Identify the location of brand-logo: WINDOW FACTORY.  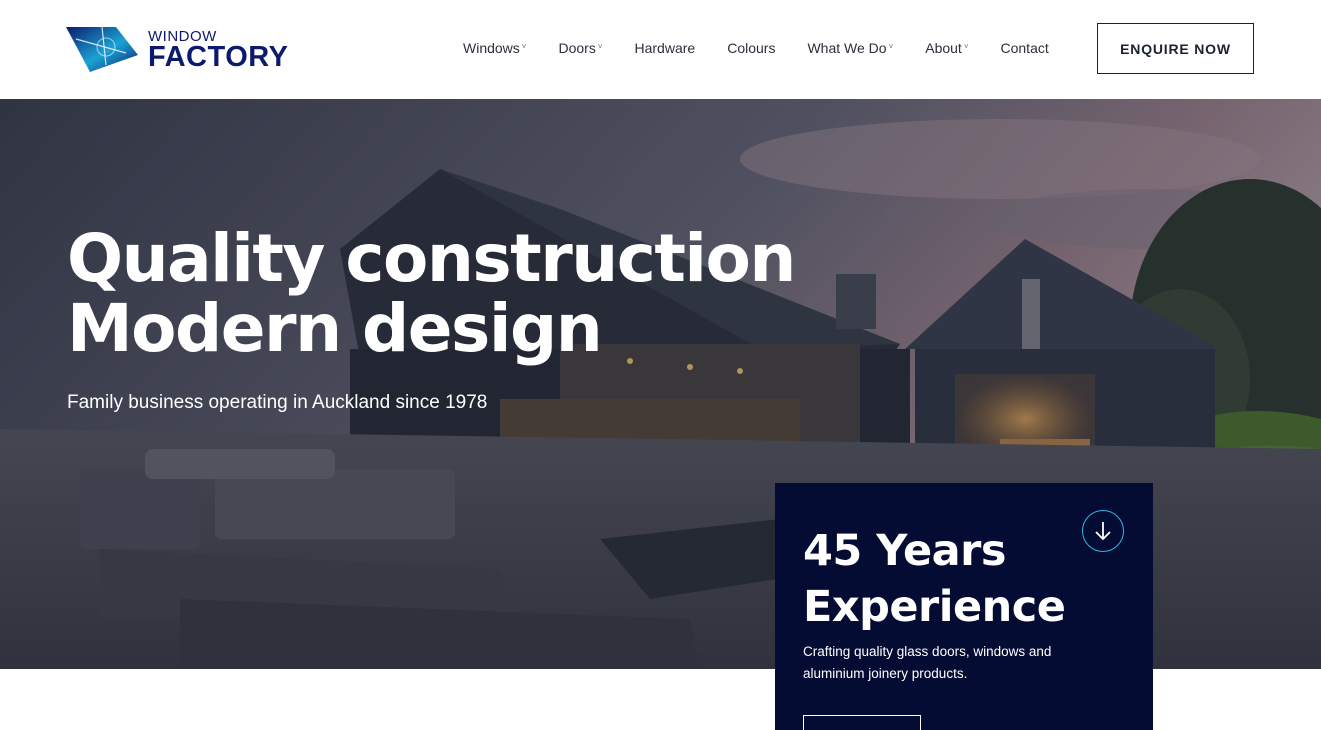
(186, 49).